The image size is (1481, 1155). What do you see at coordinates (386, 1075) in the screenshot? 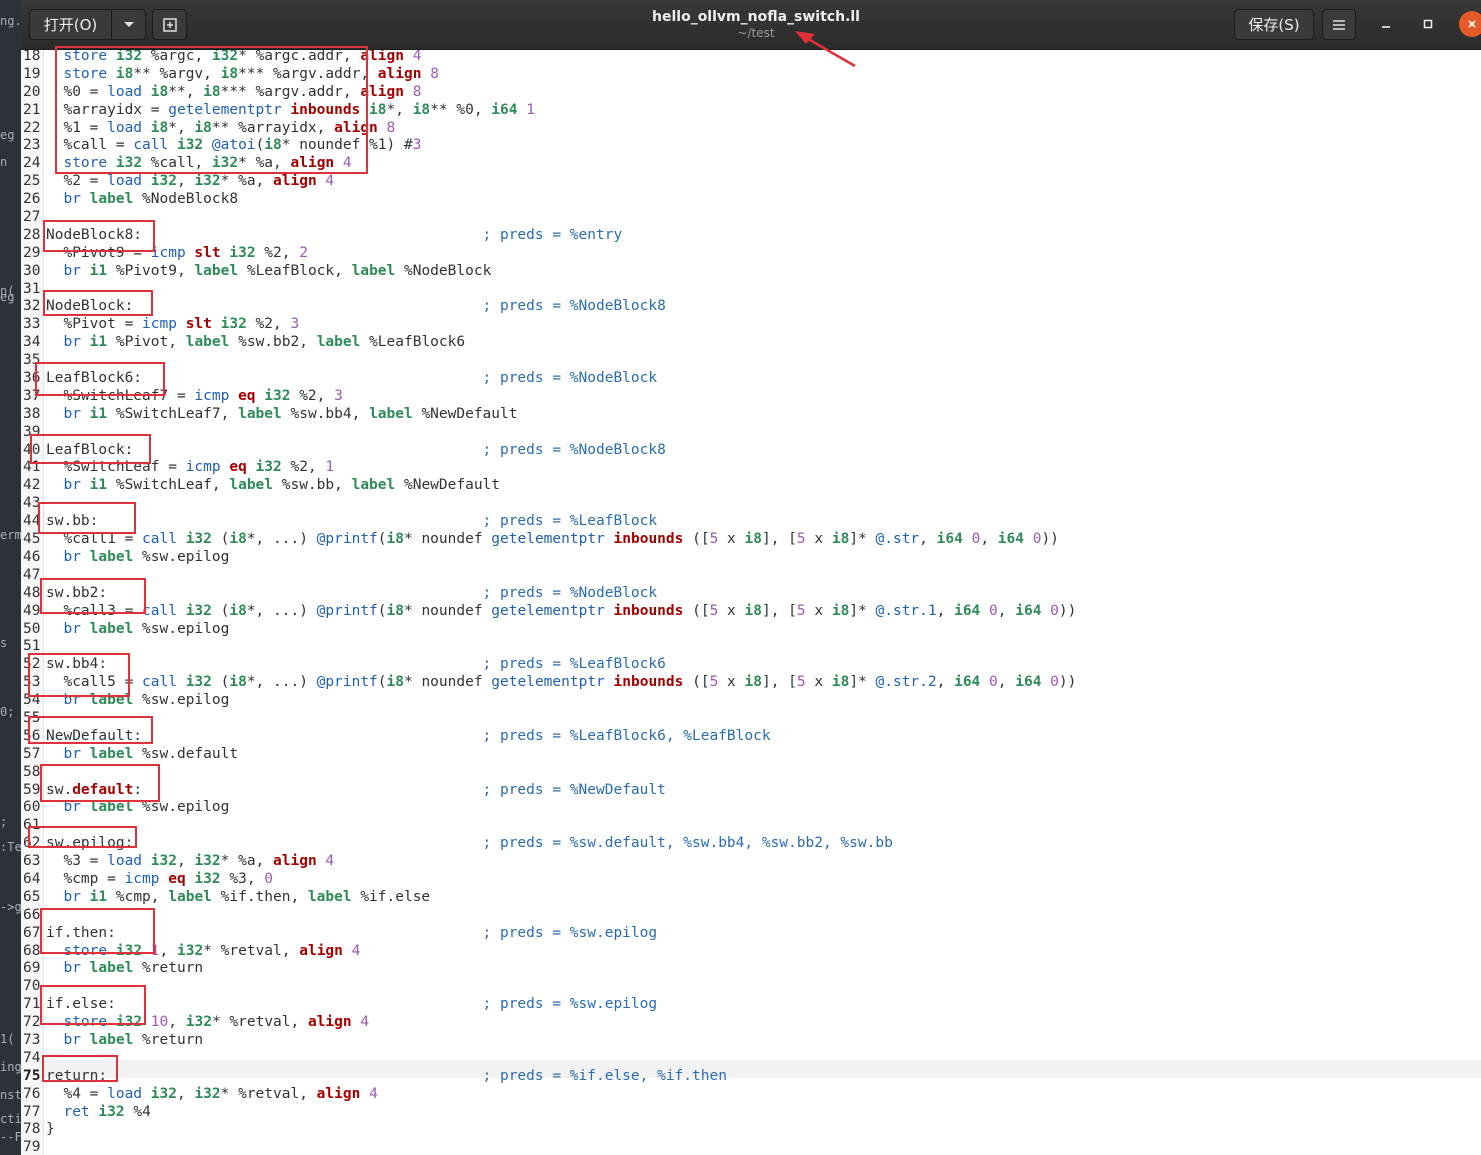
I see `line-text: return: ; preds = %if.else, %if.then` at bounding box center [386, 1075].